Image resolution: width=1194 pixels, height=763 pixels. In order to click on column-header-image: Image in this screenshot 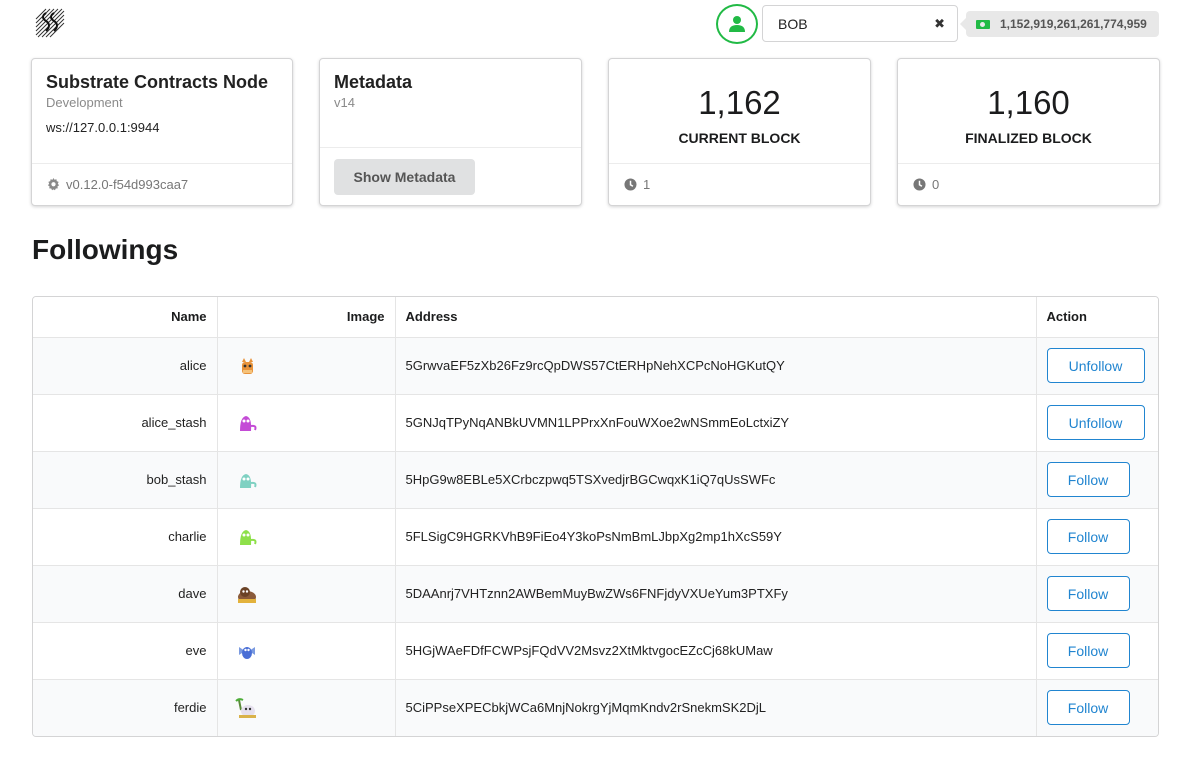, I will do `click(306, 317)`.